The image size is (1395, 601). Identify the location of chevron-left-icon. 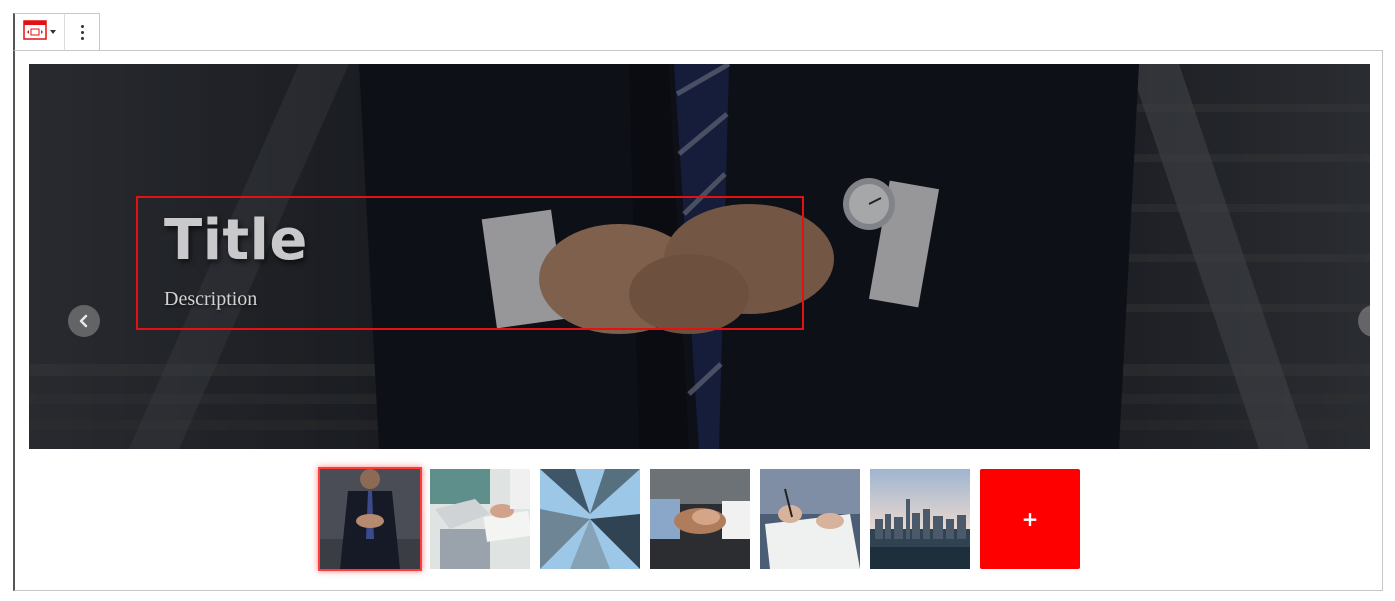
(83, 321).